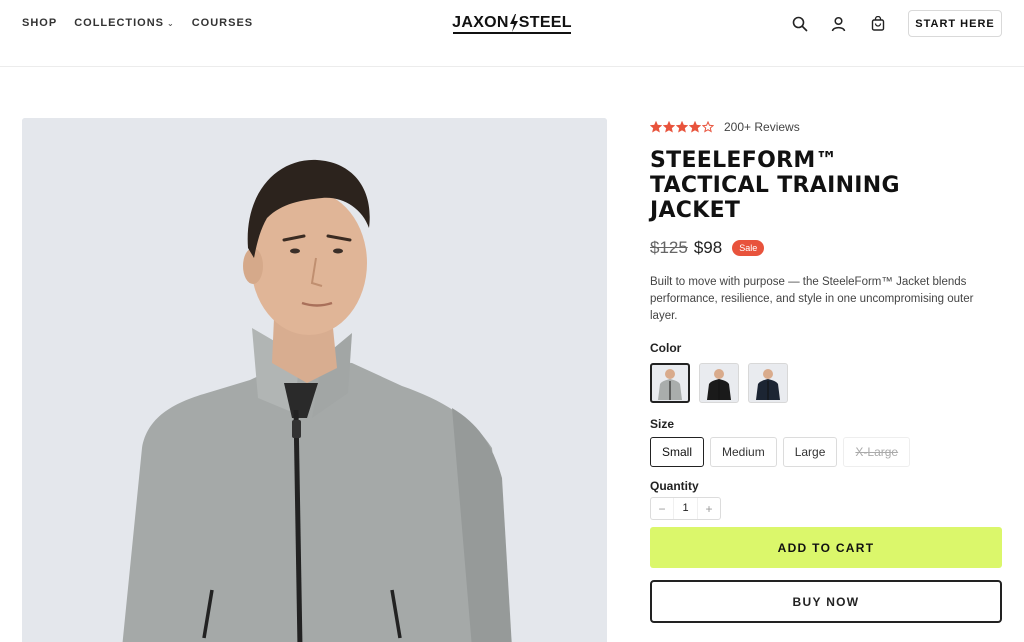 The width and height of the screenshot is (1024, 642). What do you see at coordinates (762, 127) in the screenshot?
I see `reviews-link: 200+ Reviews` at bounding box center [762, 127].